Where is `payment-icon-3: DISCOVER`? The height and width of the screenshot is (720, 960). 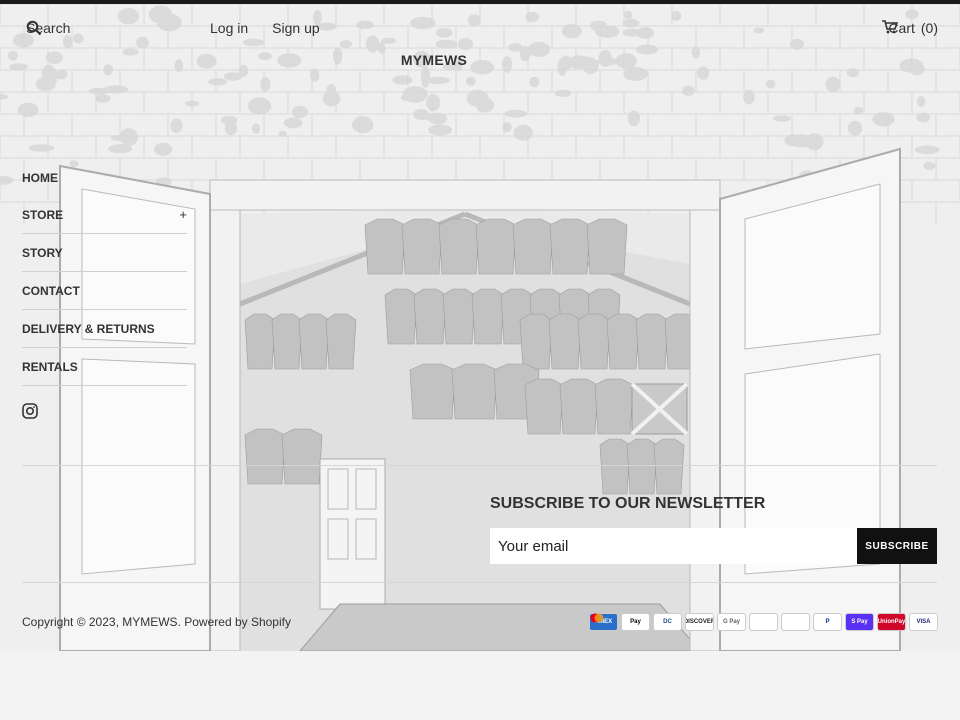
payment-icon-3: DISCOVER is located at coordinates (699, 622).